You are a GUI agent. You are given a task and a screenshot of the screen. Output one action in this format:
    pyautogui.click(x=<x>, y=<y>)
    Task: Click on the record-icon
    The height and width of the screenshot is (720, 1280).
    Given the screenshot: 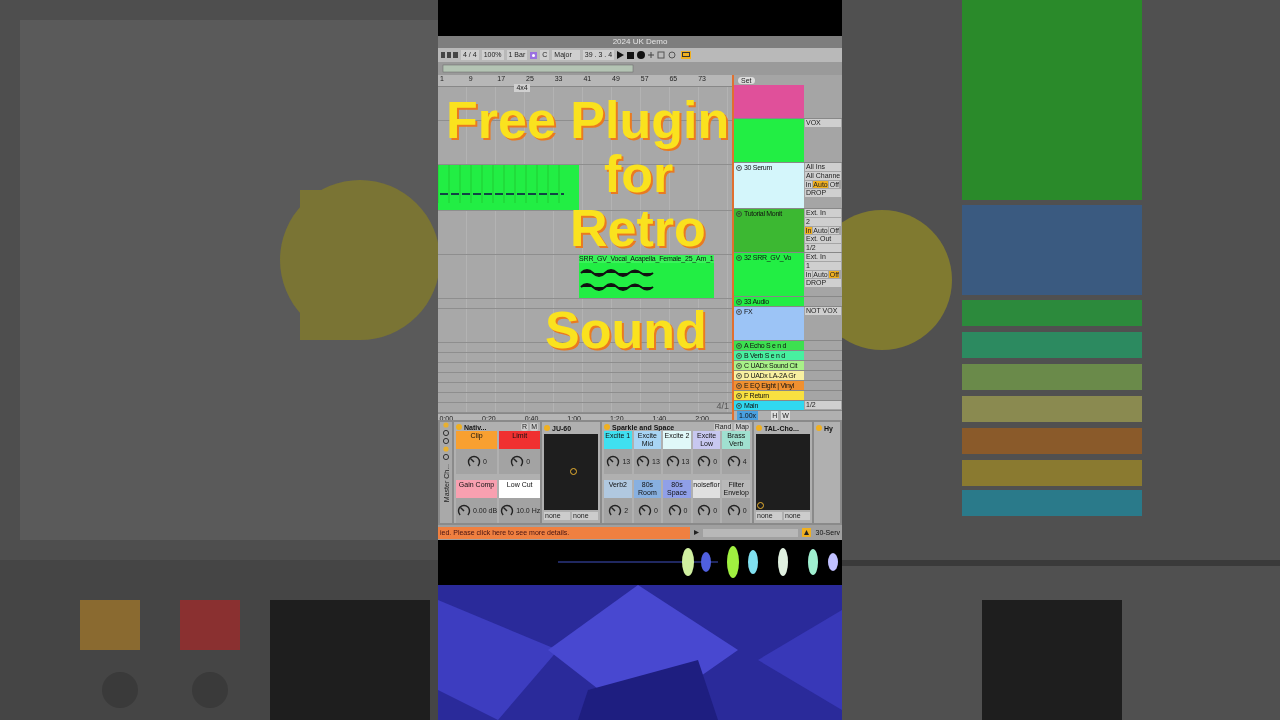 What is the action you would take?
    pyautogui.click(x=641, y=55)
    